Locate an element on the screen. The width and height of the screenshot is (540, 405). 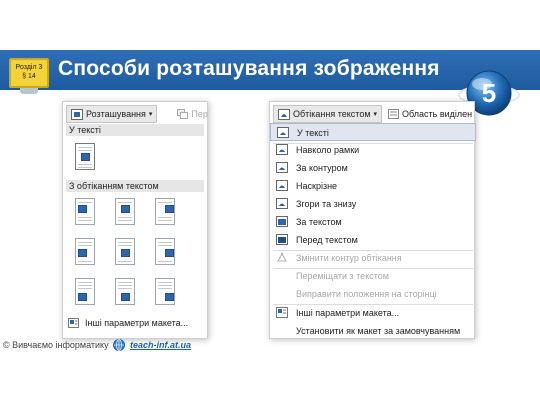
position-dropdown-label: Розташування is located at coordinates (116, 114).